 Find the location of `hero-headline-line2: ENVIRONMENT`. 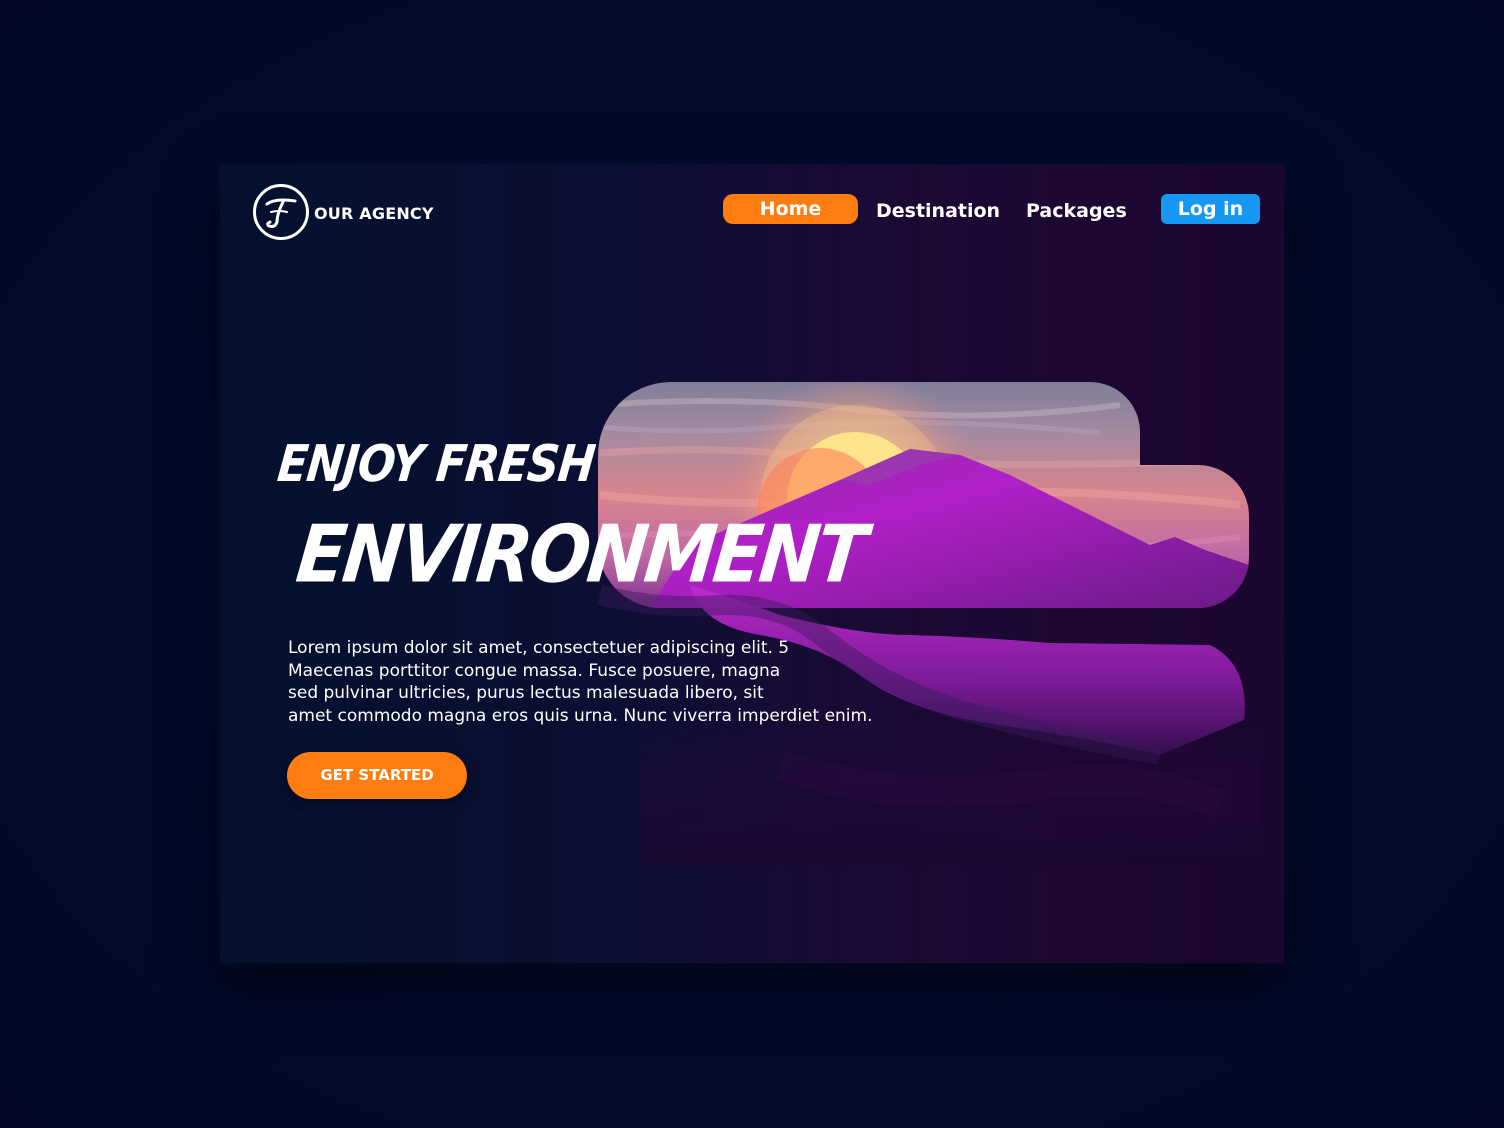

hero-headline-line2: ENVIRONMENT is located at coordinates (580, 554).